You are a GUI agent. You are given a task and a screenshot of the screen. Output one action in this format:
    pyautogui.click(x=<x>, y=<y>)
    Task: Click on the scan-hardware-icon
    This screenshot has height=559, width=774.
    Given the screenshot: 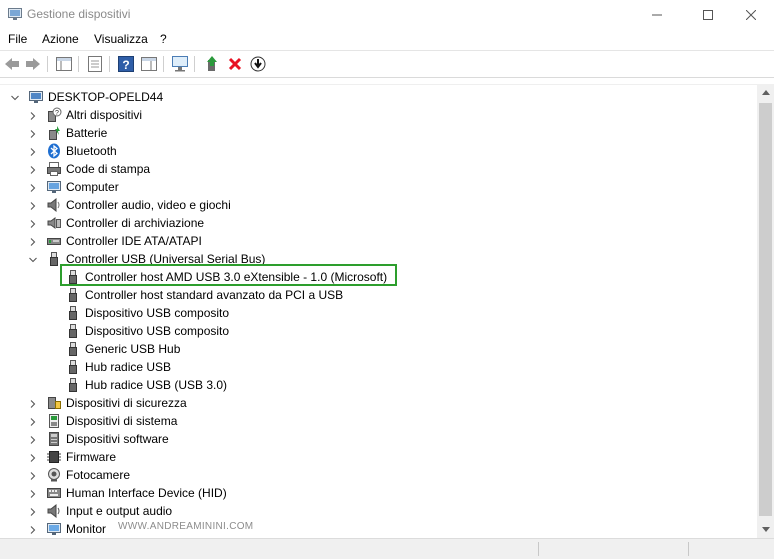 What is the action you would take?
    pyautogui.click(x=180, y=64)
    